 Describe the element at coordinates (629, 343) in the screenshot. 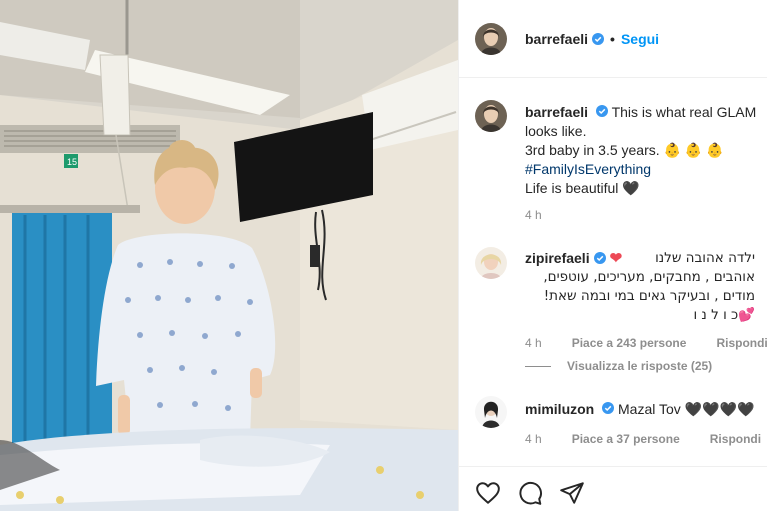

I see `comment-1-likes: Piace a 243 persone` at that location.